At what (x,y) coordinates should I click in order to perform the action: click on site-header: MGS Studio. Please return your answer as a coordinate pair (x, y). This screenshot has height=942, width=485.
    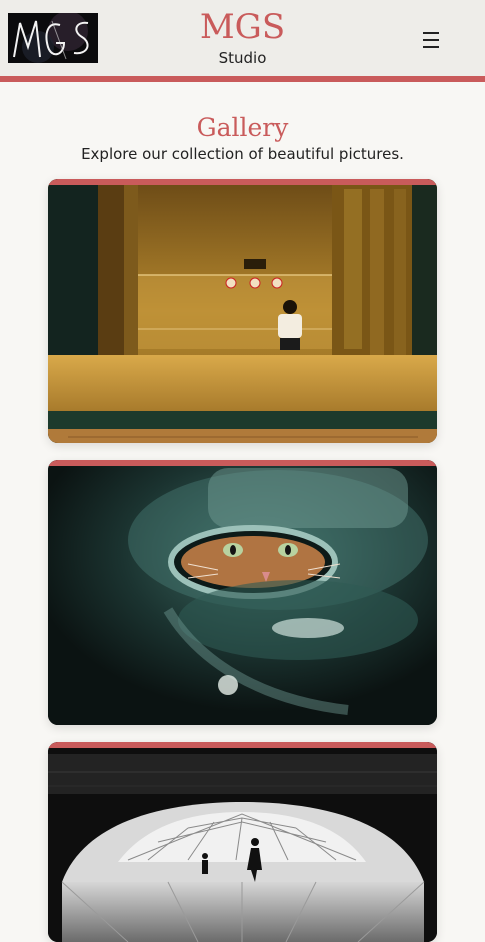
    Looking at the image, I should click on (242, 38).